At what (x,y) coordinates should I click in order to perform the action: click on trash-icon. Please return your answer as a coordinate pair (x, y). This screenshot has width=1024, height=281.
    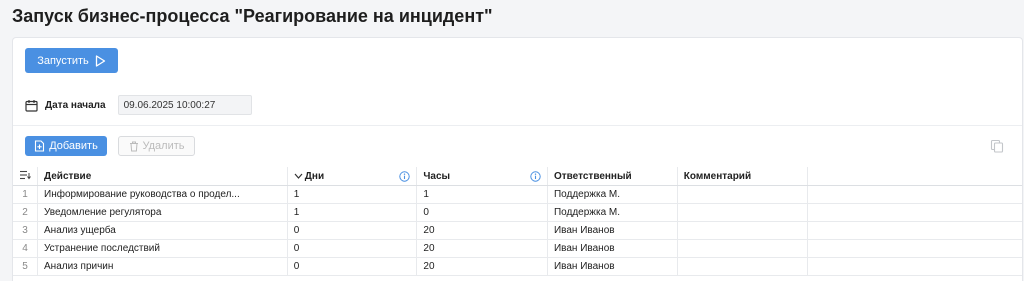
    Looking at the image, I should click on (133, 146).